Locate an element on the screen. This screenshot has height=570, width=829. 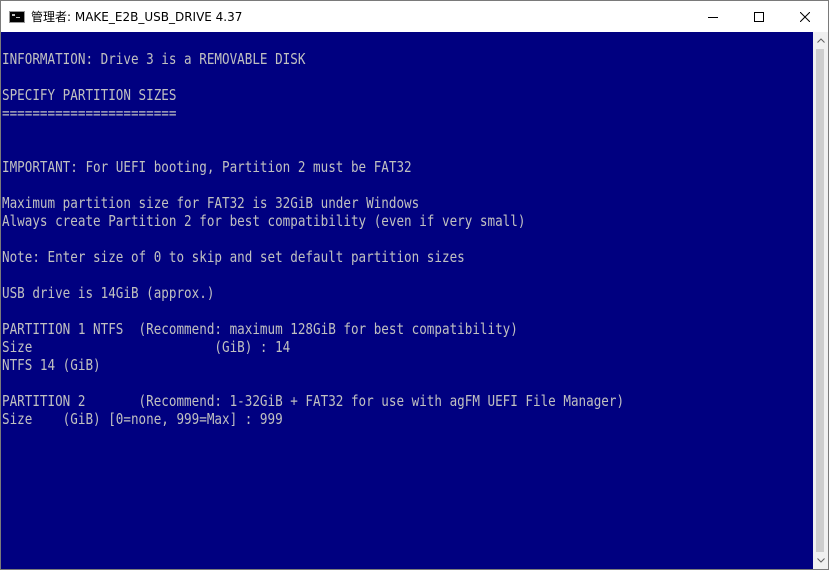
scroll-up-arrow-icon is located at coordinates (820, 40).